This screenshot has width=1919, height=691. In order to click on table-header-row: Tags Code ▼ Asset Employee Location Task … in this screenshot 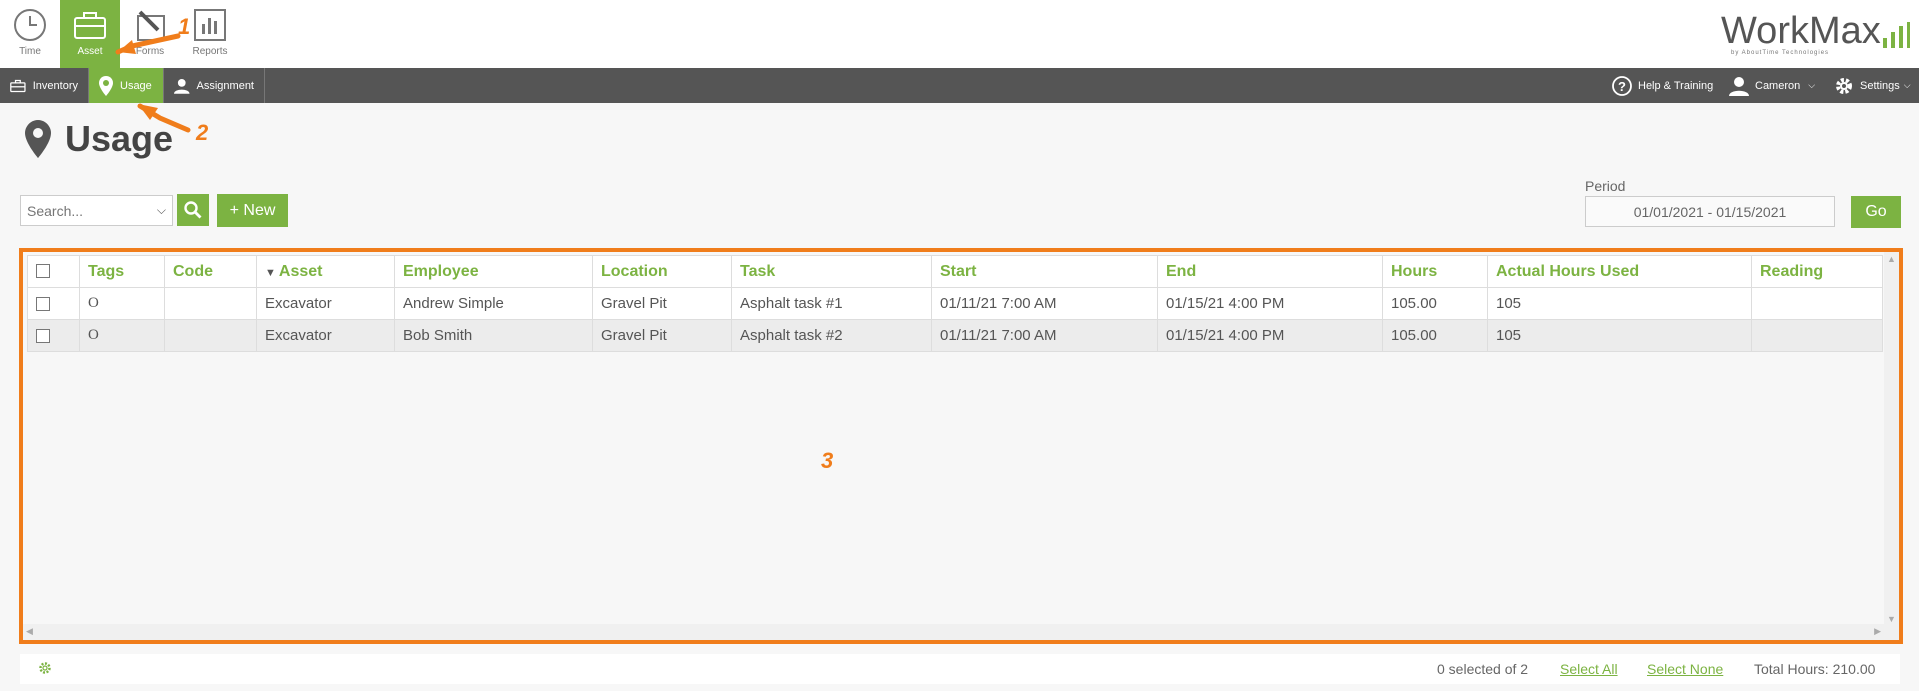, I will do `click(955, 271)`.